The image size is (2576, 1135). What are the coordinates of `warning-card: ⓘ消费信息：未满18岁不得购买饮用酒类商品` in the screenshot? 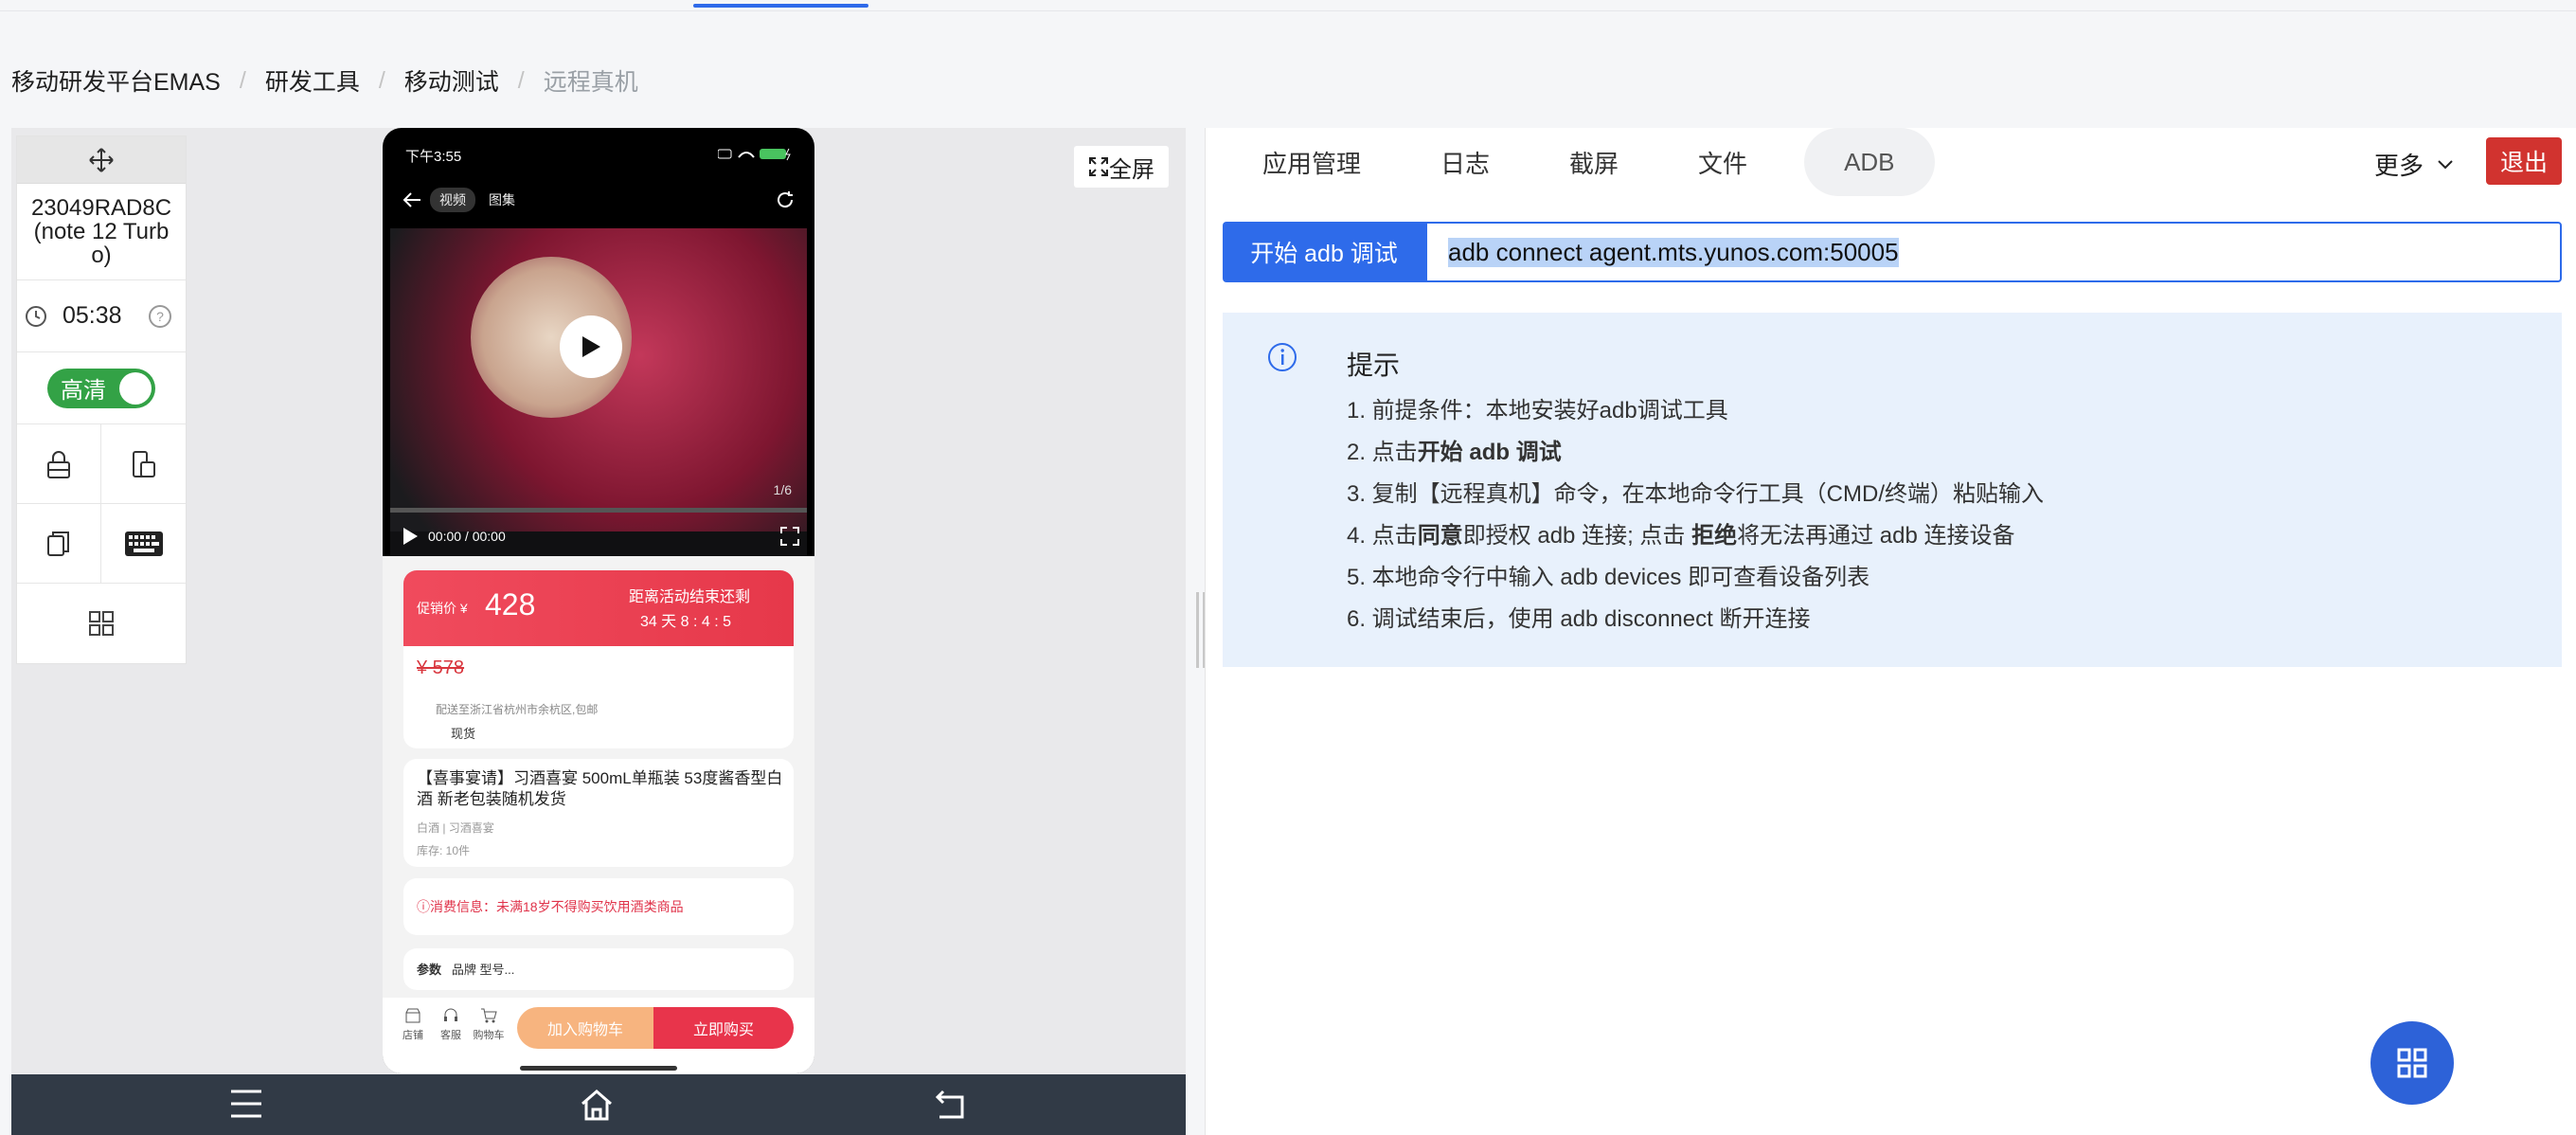 It's located at (598, 907).